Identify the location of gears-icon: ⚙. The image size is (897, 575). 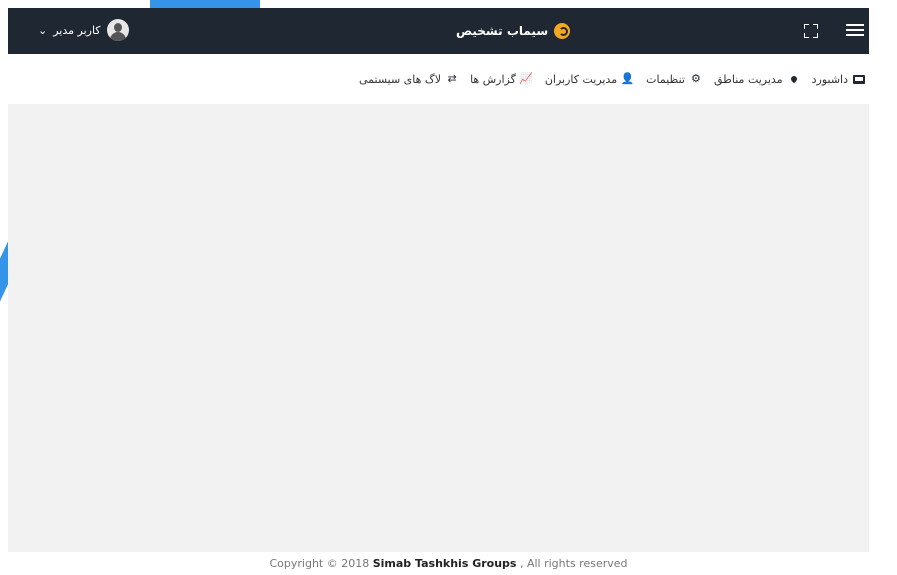
(696, 78).